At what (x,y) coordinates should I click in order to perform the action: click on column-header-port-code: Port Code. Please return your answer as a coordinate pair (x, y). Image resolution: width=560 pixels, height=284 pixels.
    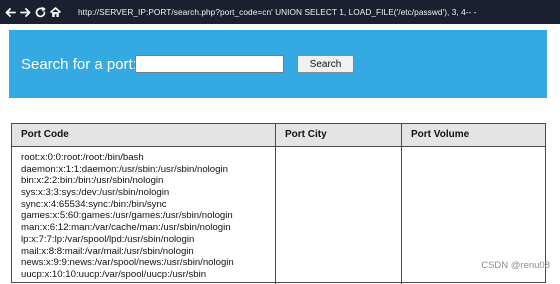
    Looking at the image, I should click on (45, 134).